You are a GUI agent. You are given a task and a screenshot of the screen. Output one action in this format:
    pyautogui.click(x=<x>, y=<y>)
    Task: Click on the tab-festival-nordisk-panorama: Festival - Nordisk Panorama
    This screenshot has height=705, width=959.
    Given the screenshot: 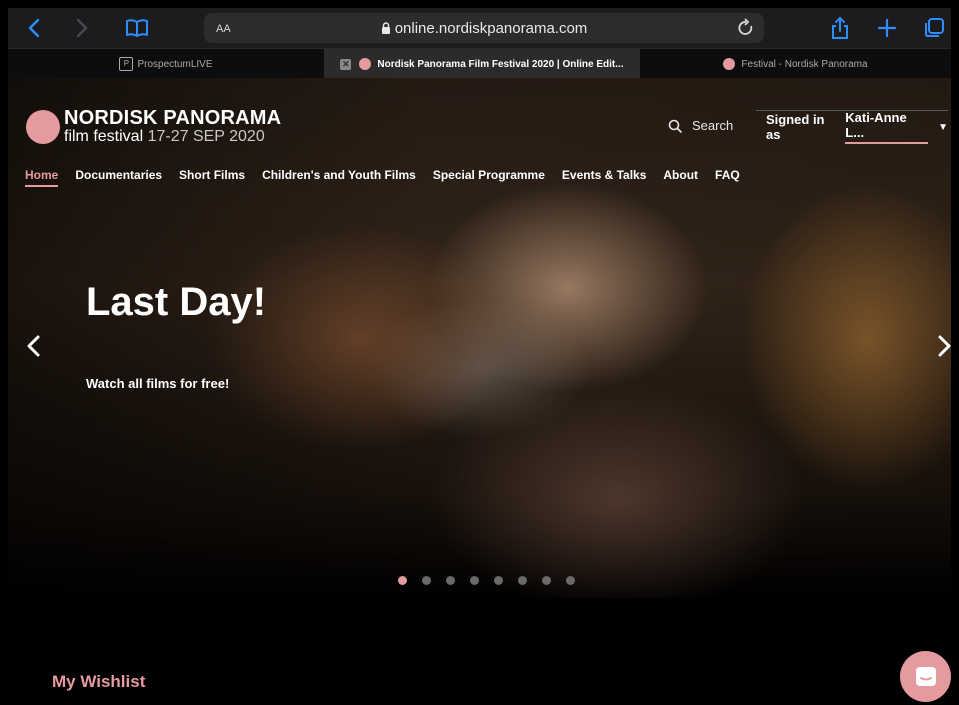 What is the action you would take?
    pyautogui.click(x=795, y=64)
    